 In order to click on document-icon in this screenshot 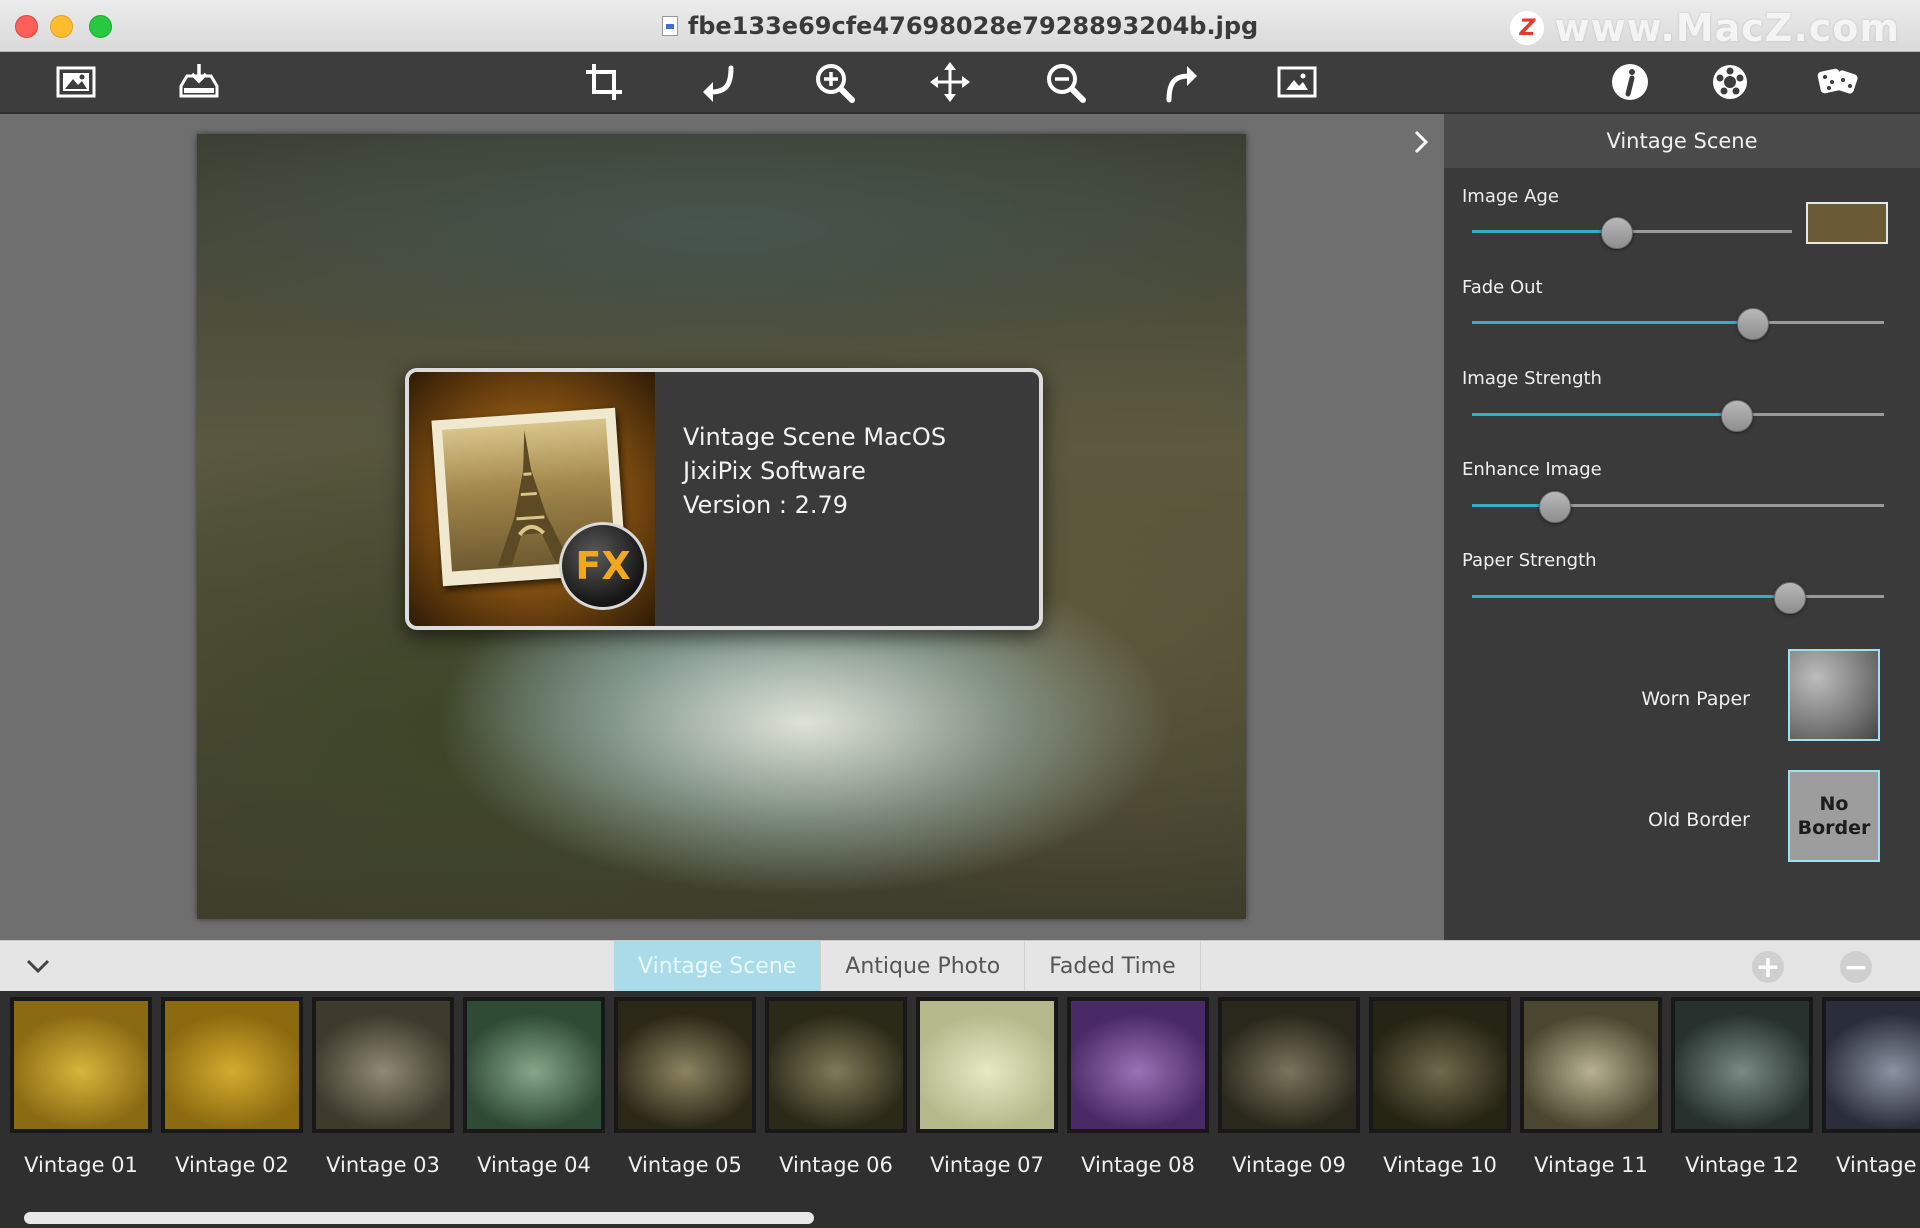, I will do `click(669, 25)`.